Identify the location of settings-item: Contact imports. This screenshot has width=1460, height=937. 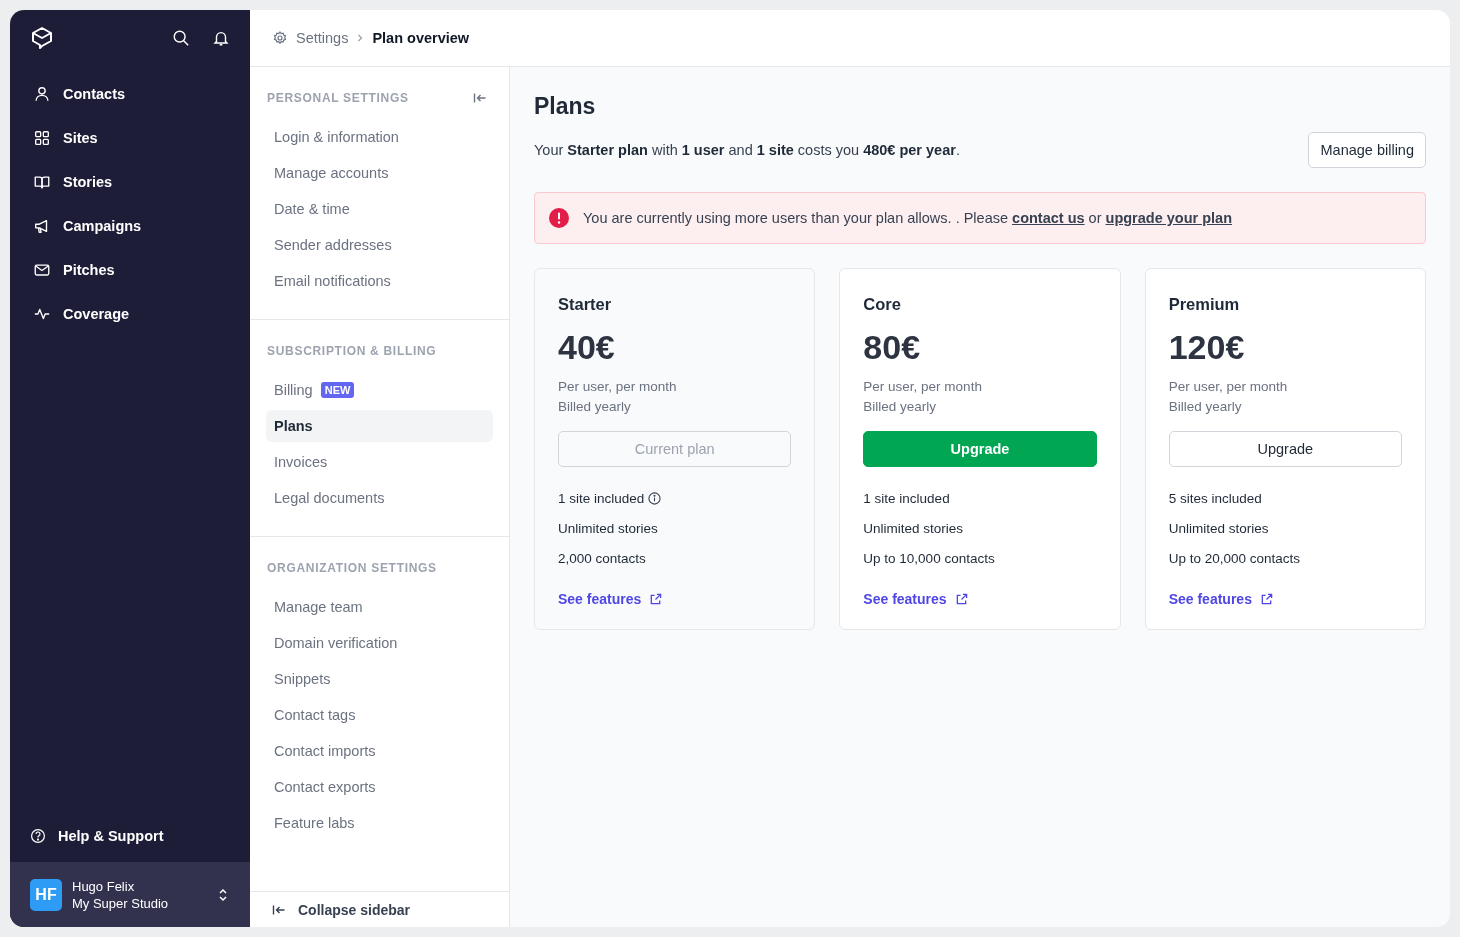
(379, 751).